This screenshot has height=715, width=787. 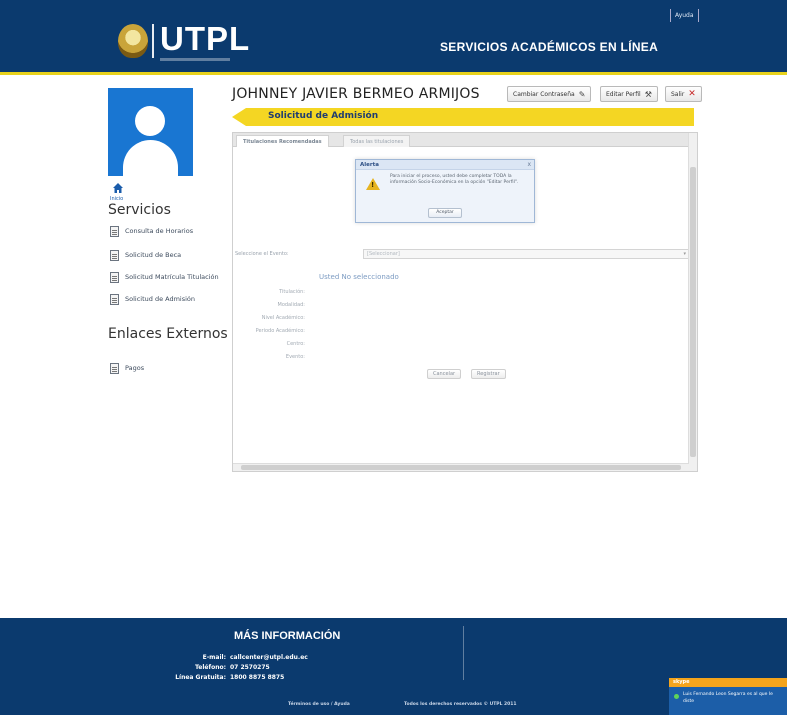 I want to click on footer-email-value: callcenter@utpl.edu.ec, so click(x=269, y=659).